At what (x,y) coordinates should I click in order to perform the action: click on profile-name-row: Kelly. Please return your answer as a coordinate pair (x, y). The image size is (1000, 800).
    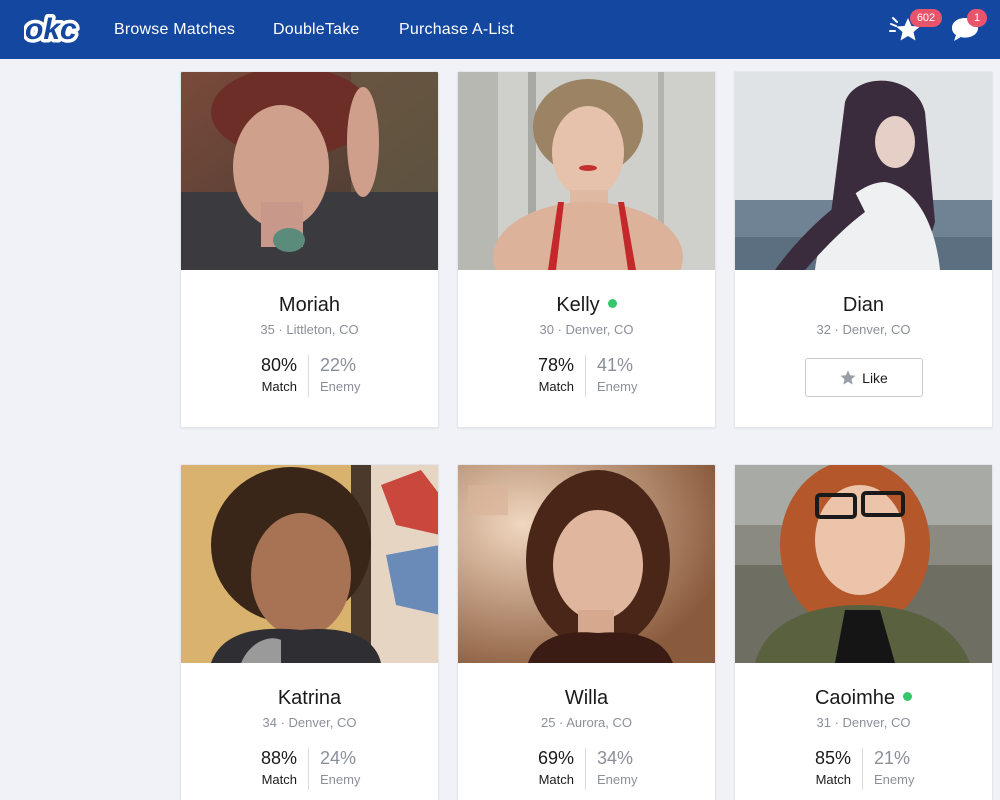
    Looking at the image, I should click on (586, 305).